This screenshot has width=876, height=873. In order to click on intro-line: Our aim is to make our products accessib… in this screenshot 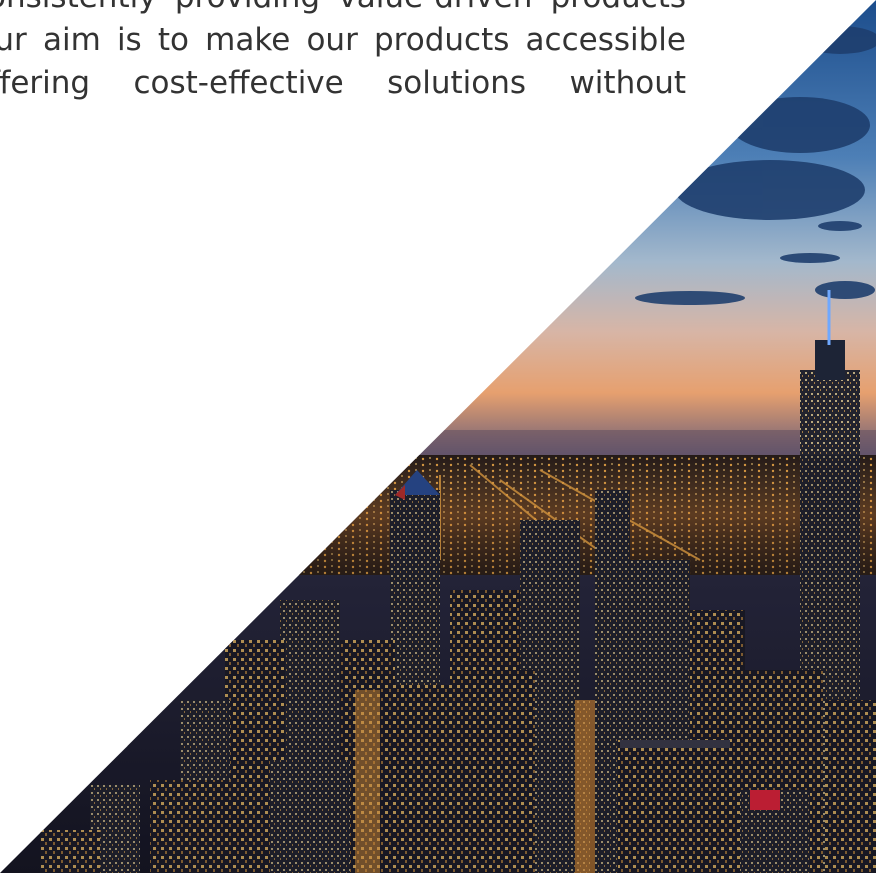, I will do `click(343, 40)`.